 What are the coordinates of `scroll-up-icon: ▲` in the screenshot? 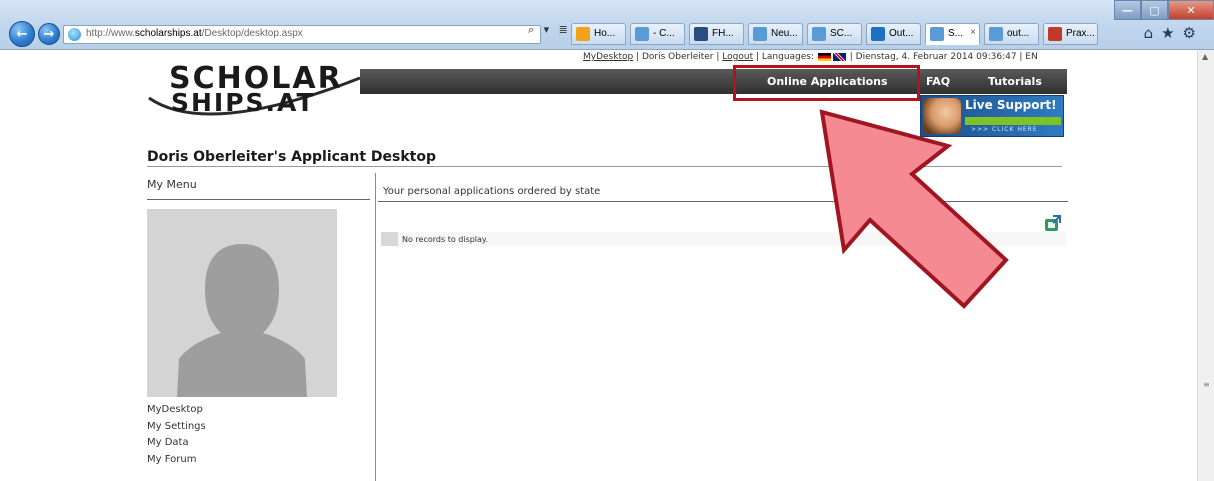 It's located at (1205, 56).